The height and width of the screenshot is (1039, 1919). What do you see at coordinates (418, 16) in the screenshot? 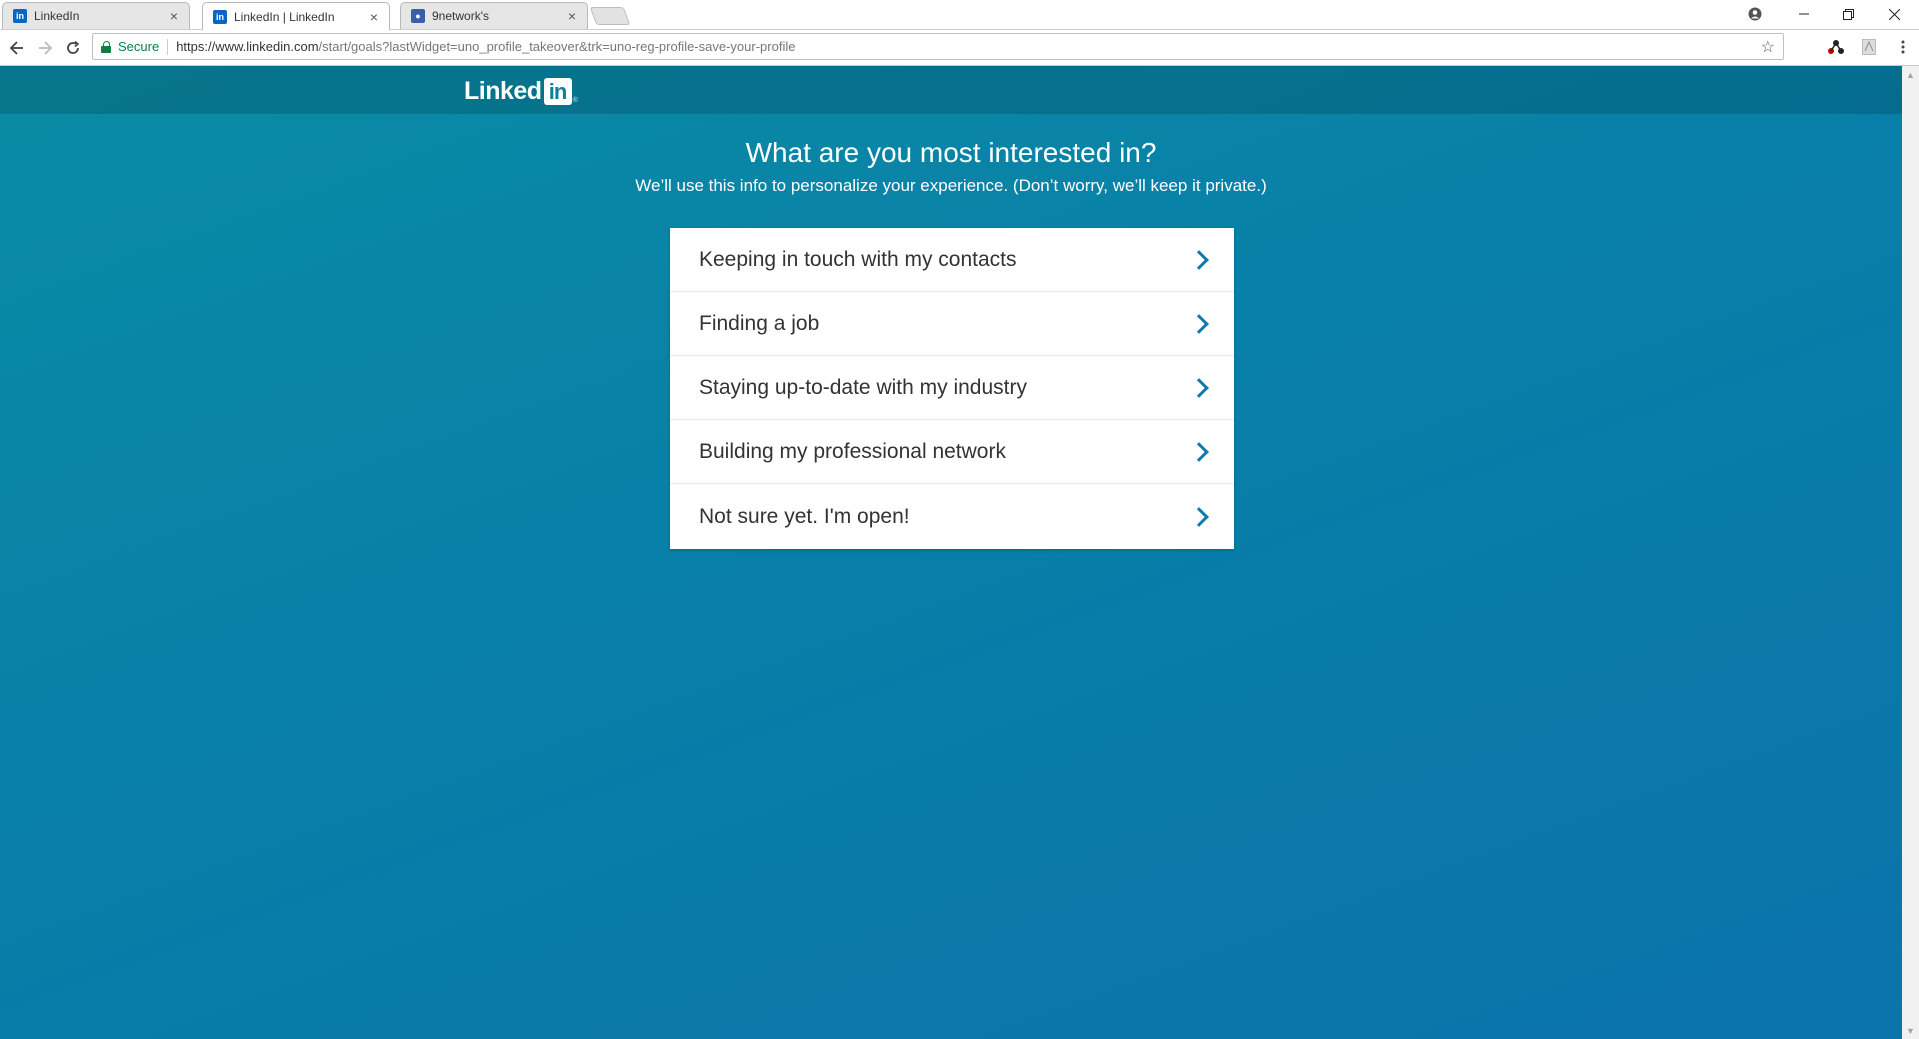
I see `map-pin-icon: ●` at bounding box center [418, 16].